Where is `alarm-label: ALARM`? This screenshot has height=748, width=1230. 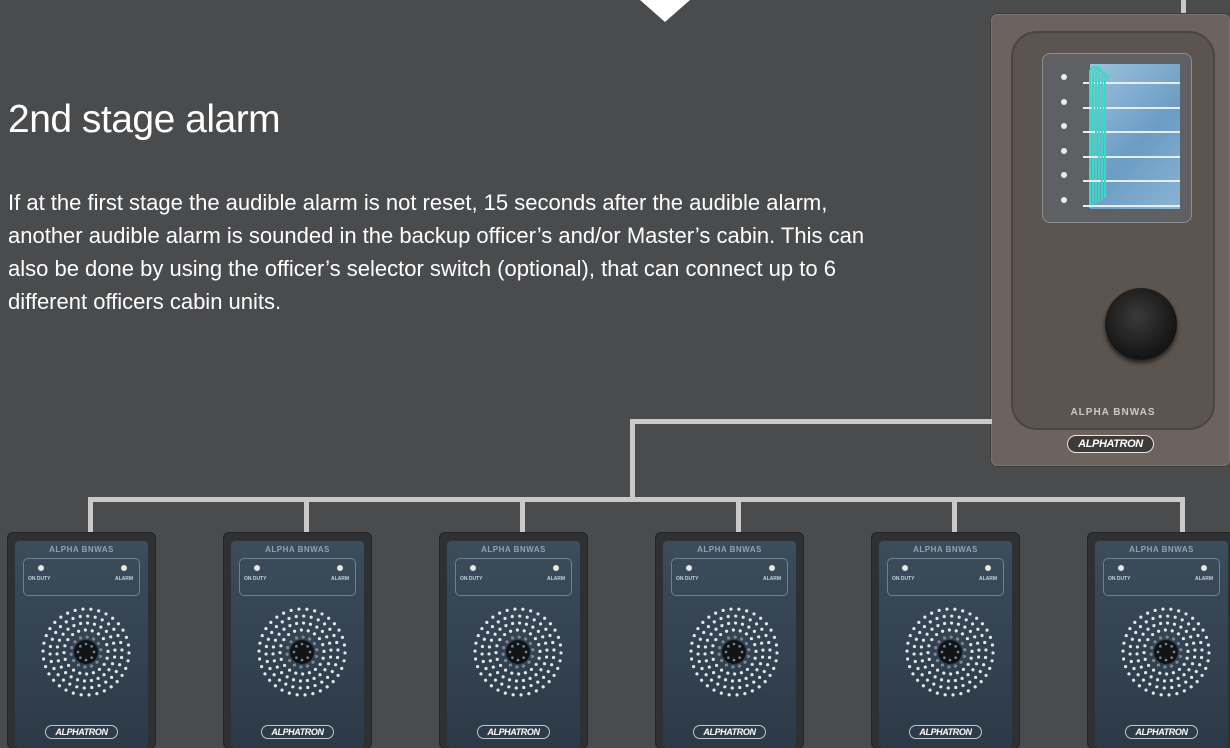 alarm-label: ALARM is located at coordinates (1204, 579).